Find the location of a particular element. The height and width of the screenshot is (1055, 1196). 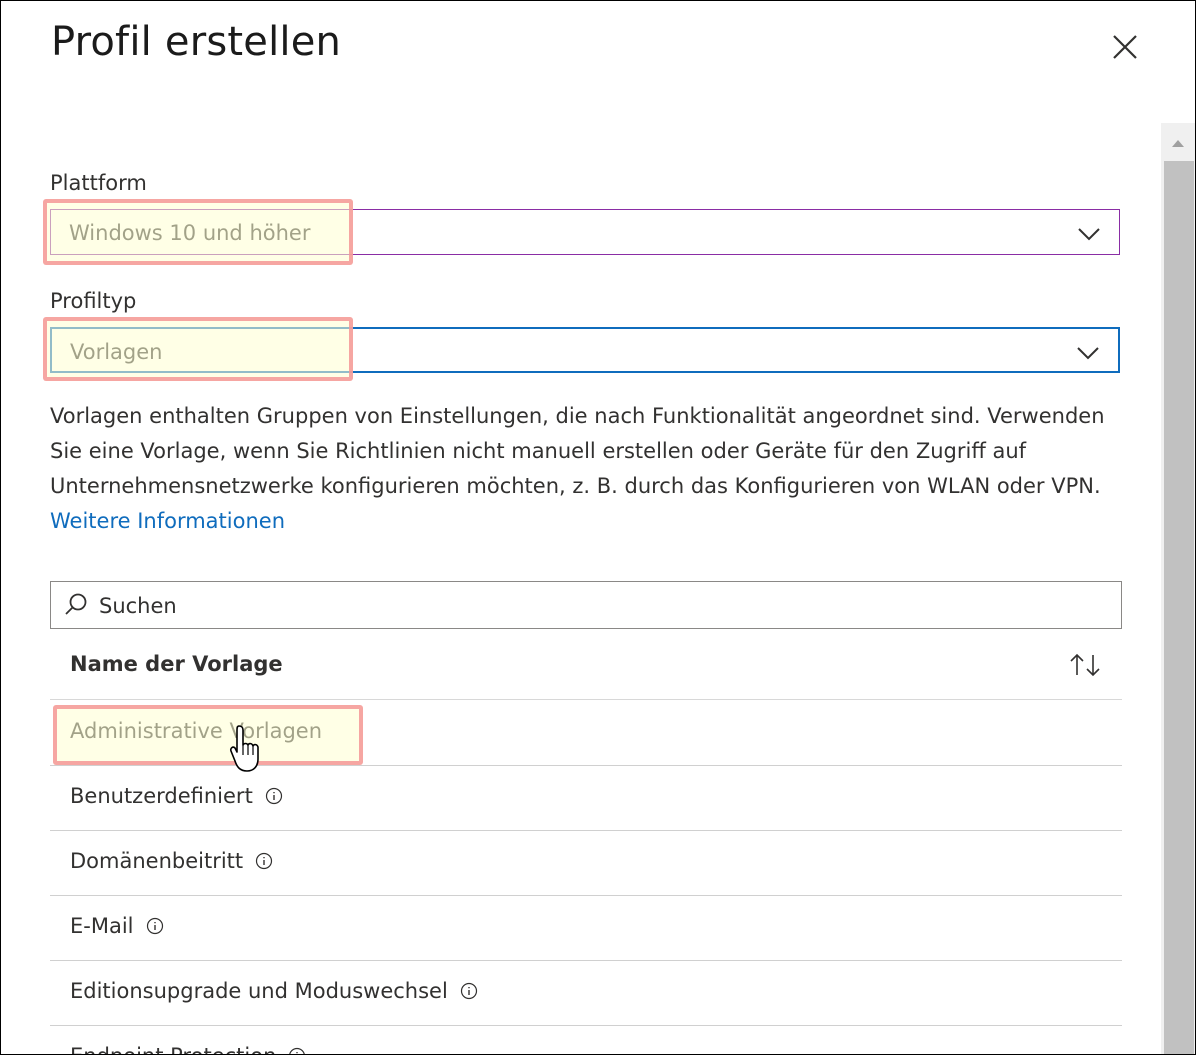

platform-label: Plattform is located at coordinates (98, 183).